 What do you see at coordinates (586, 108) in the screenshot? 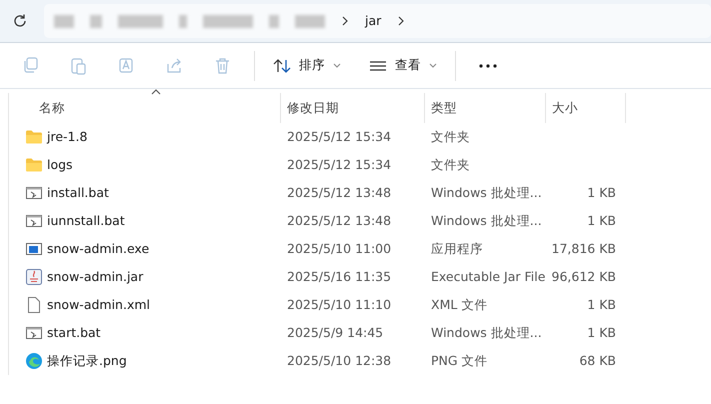
I see `column-header: 大小` at bounding box center [586, 108].